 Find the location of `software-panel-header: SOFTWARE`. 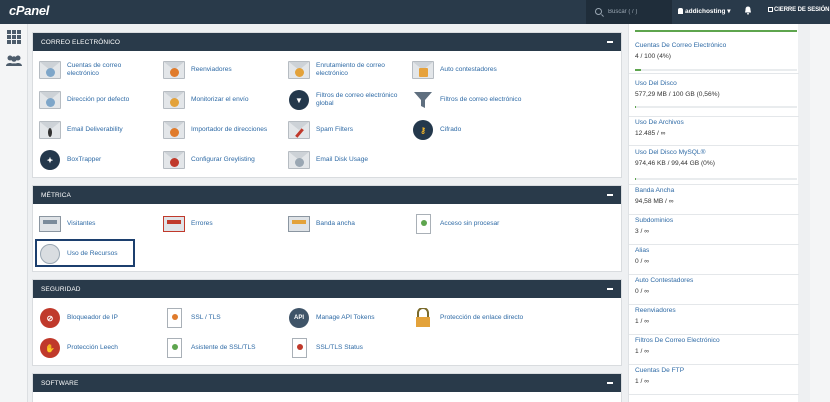

software-panel-header: SOFTWARE is located at coordinates (327, 383).